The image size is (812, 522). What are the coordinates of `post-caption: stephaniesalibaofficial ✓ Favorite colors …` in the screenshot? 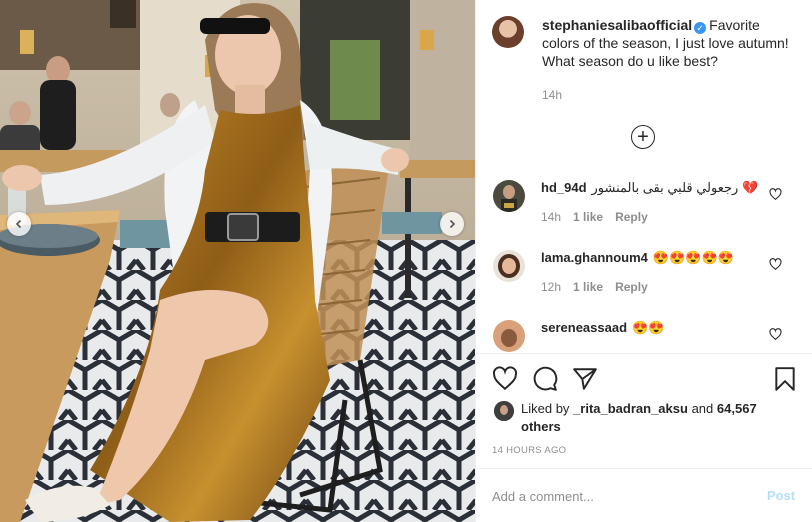 It's located at (644, 43).